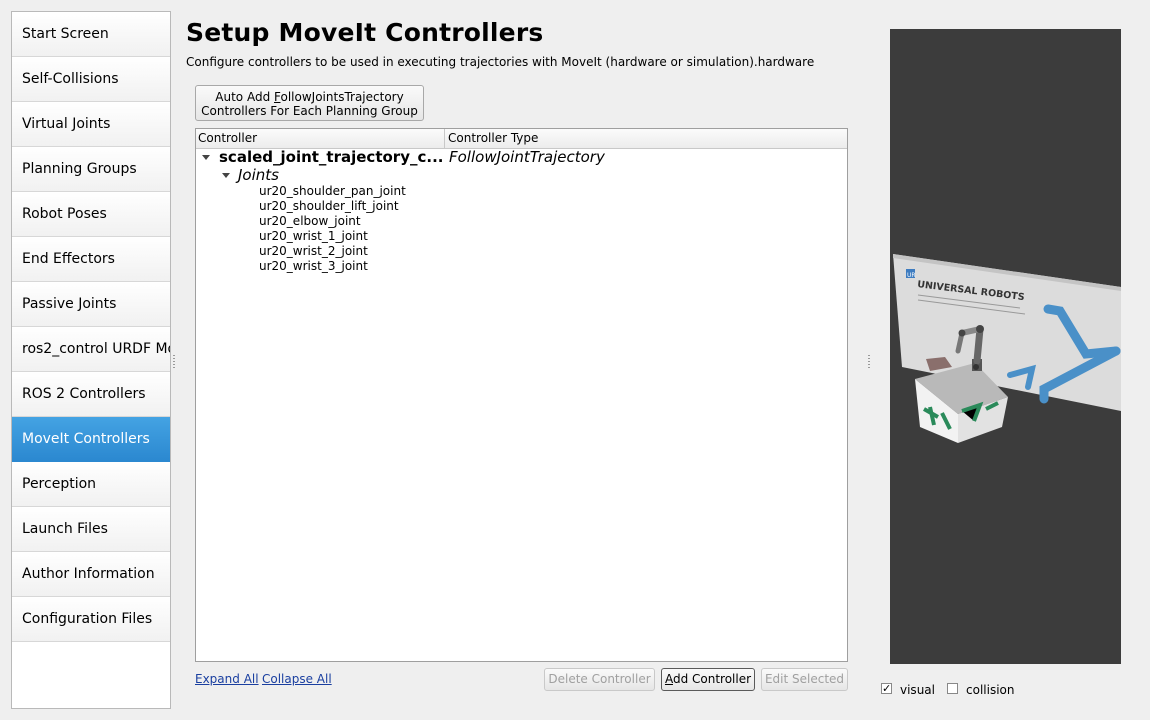 Image resolution: width=1150 pixels, height=720 pixels. I want to click on joint-list-item: ur20_elbow_joint, so click(310, 221).